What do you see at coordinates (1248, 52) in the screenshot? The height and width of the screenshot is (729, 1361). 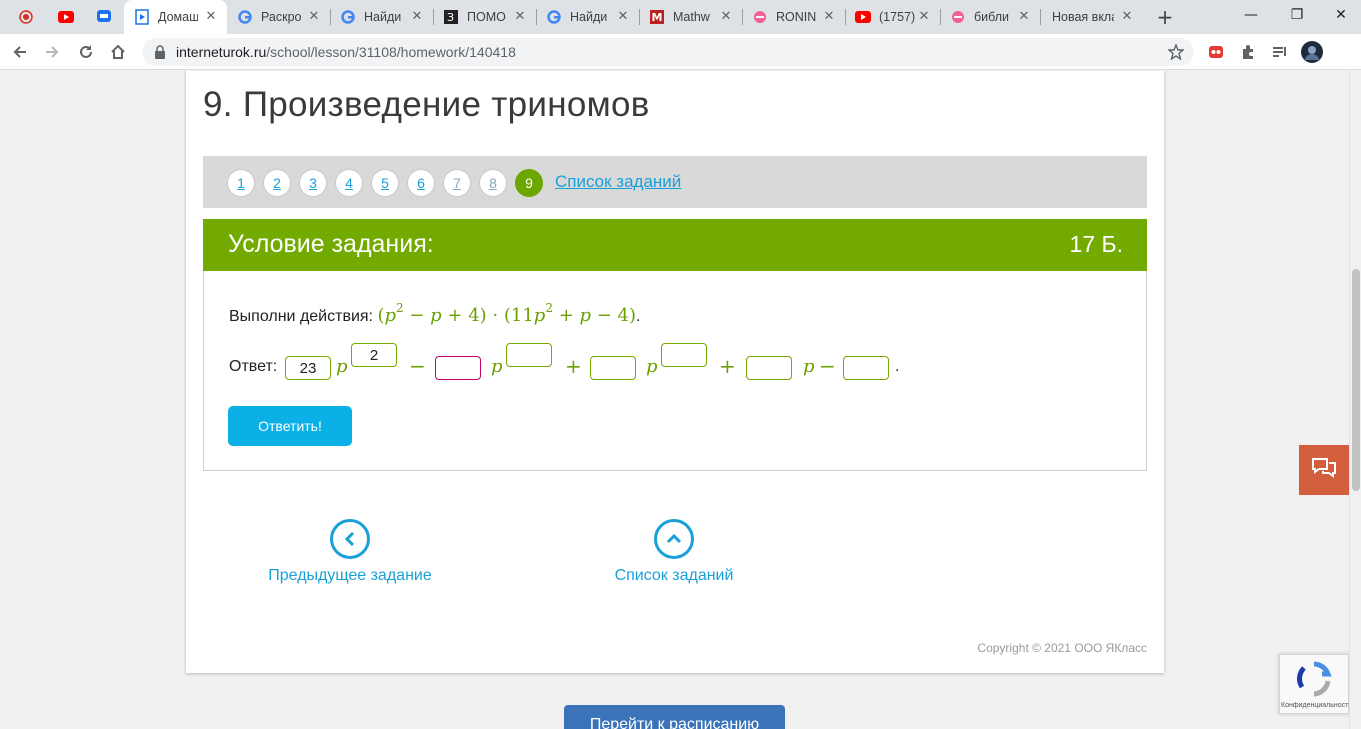 I see `extensions-puzzle-icon` at bounding box center [1248, 52].